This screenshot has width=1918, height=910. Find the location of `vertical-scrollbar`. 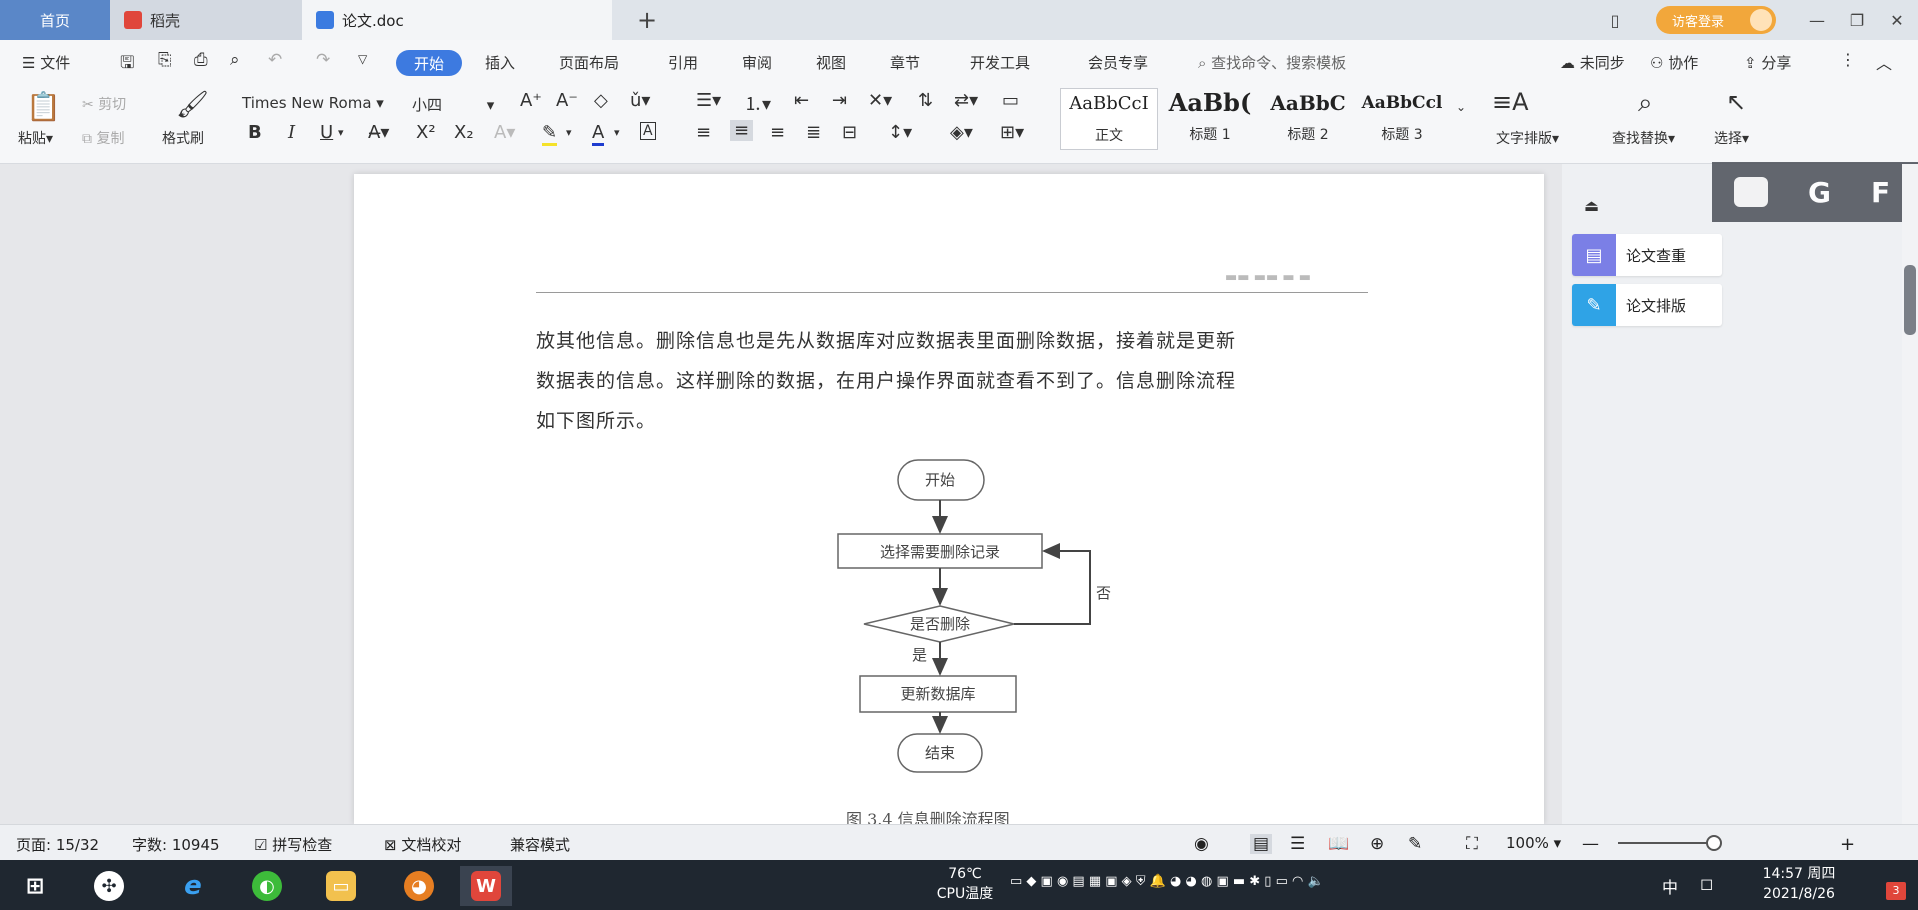

vertical-scrollbar is located at coordinates (1910, 494).